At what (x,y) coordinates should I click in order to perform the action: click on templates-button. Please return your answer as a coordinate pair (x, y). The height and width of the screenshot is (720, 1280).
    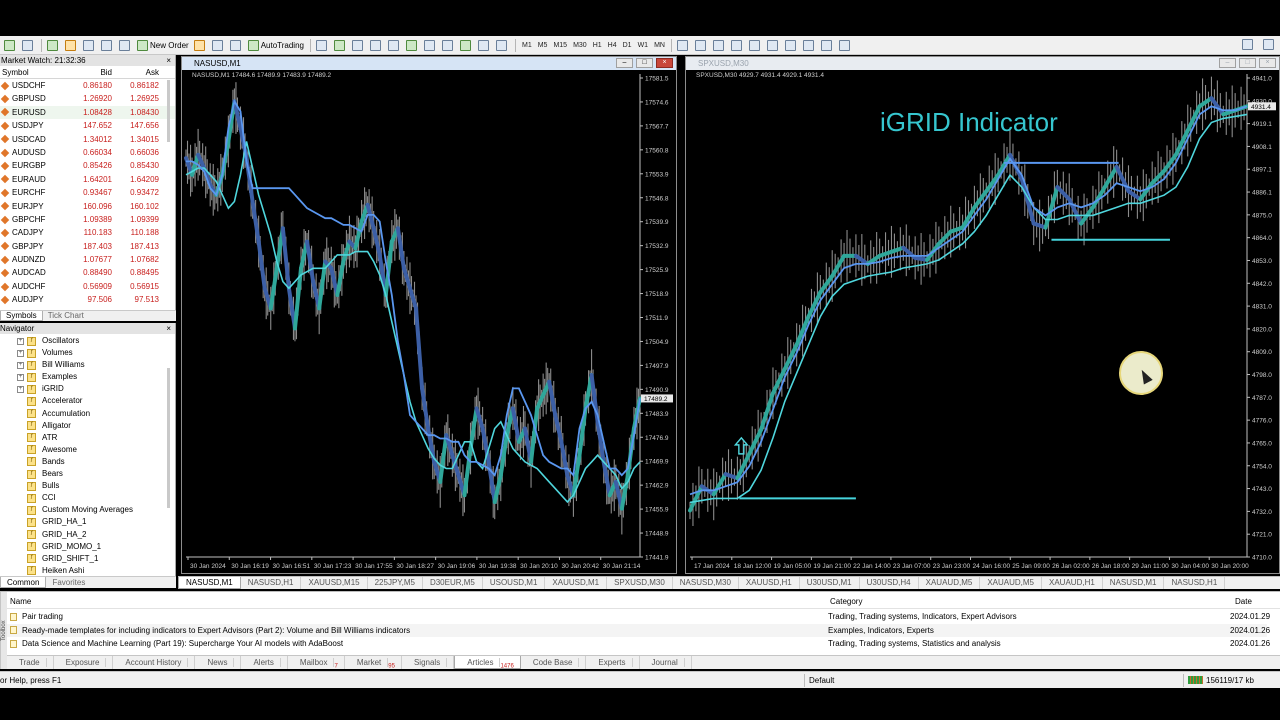
    Looking at the image, I should click on (502, 45).